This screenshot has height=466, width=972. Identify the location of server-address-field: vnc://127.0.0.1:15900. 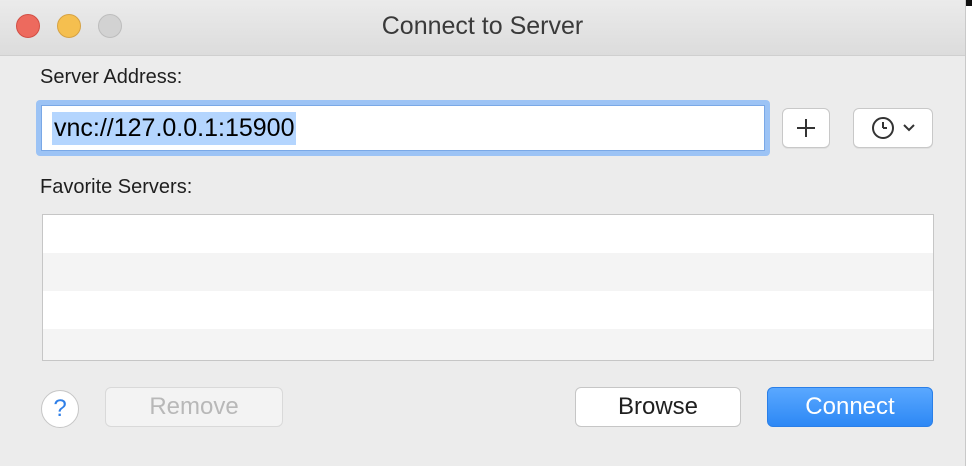
(403, 128).